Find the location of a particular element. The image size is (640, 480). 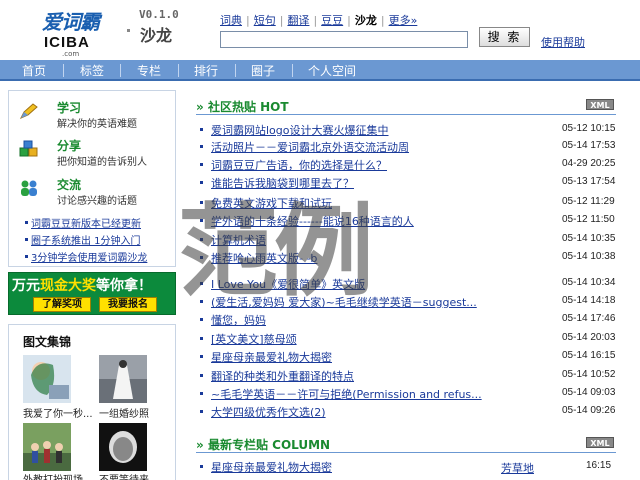

post-date: 04-29 20:25 is located at coordinates (589, 163).